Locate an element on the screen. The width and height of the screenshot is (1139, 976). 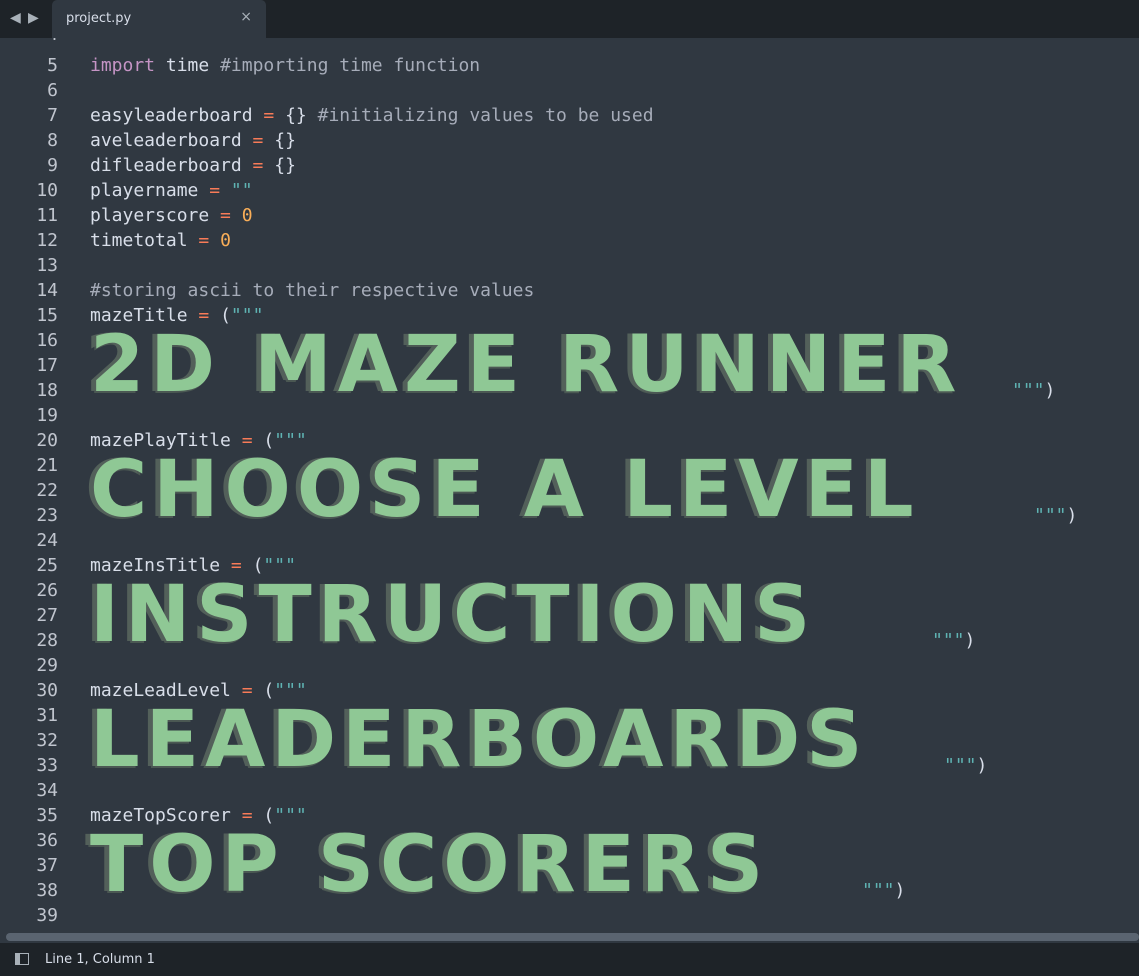
banner-end-play: """) is located at coordinates (1056, 515).